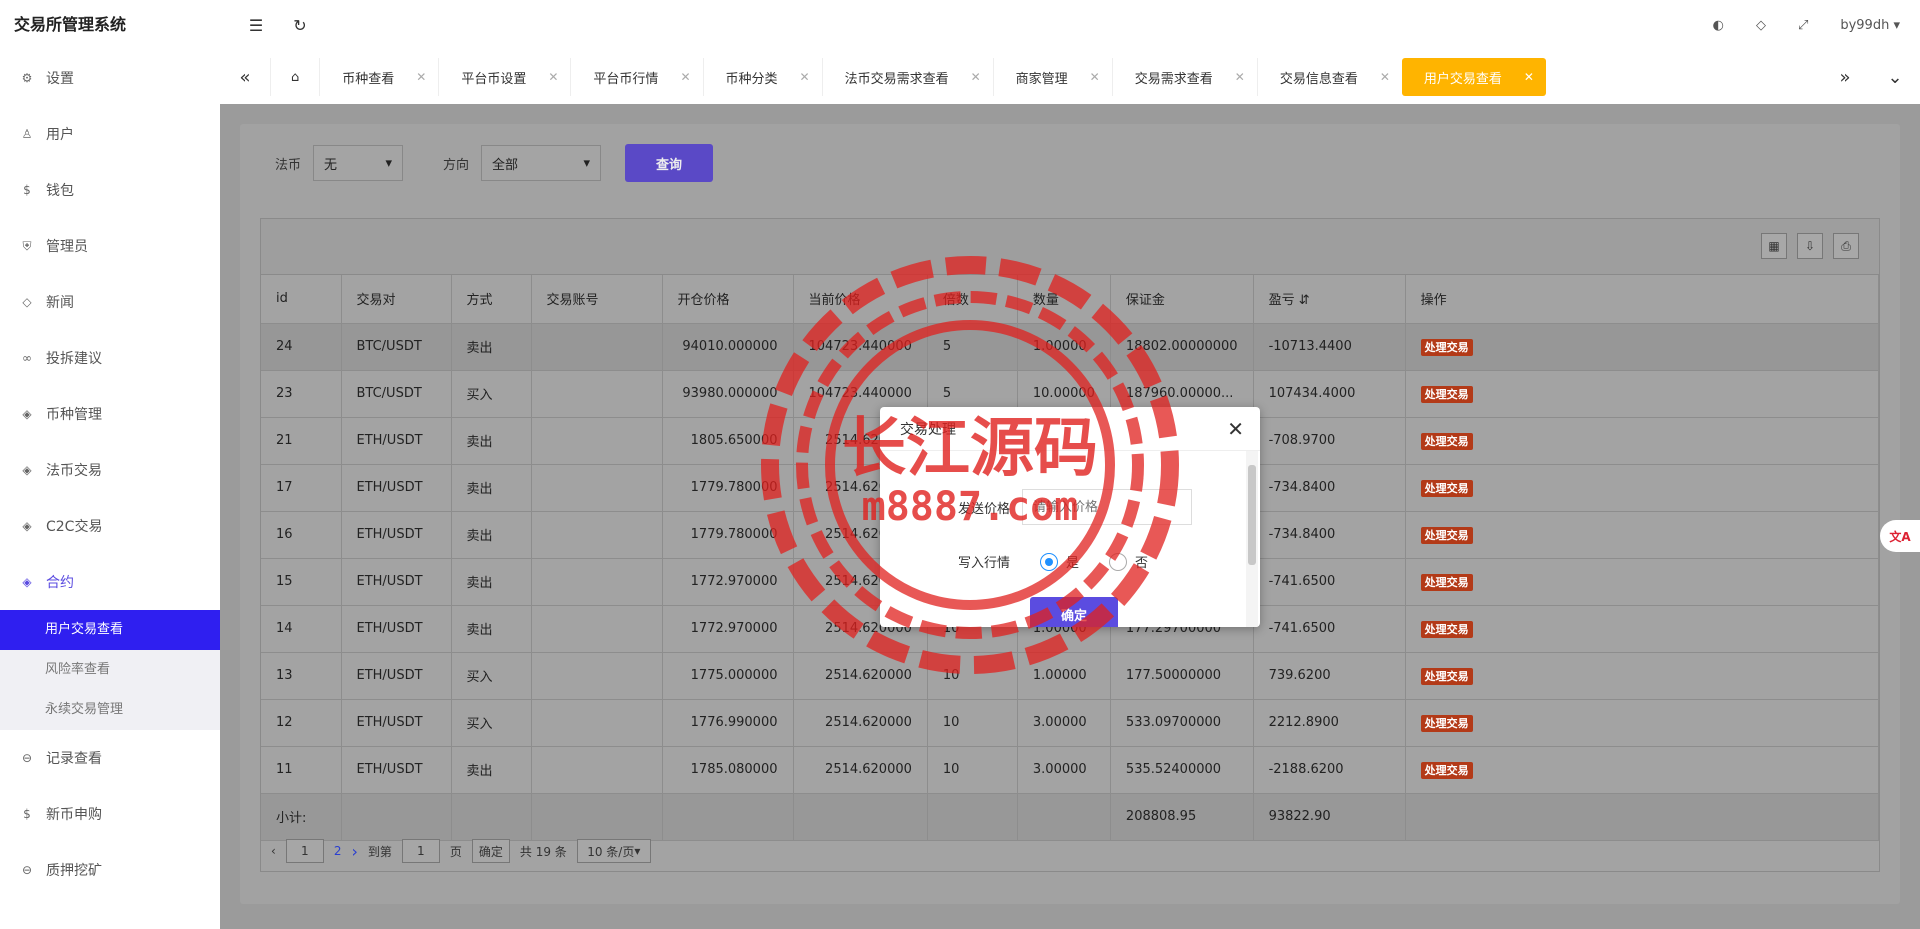 The width and height of the screenshot is (1920, 929). I want to click on query-button: 查询, so click(669, 163).